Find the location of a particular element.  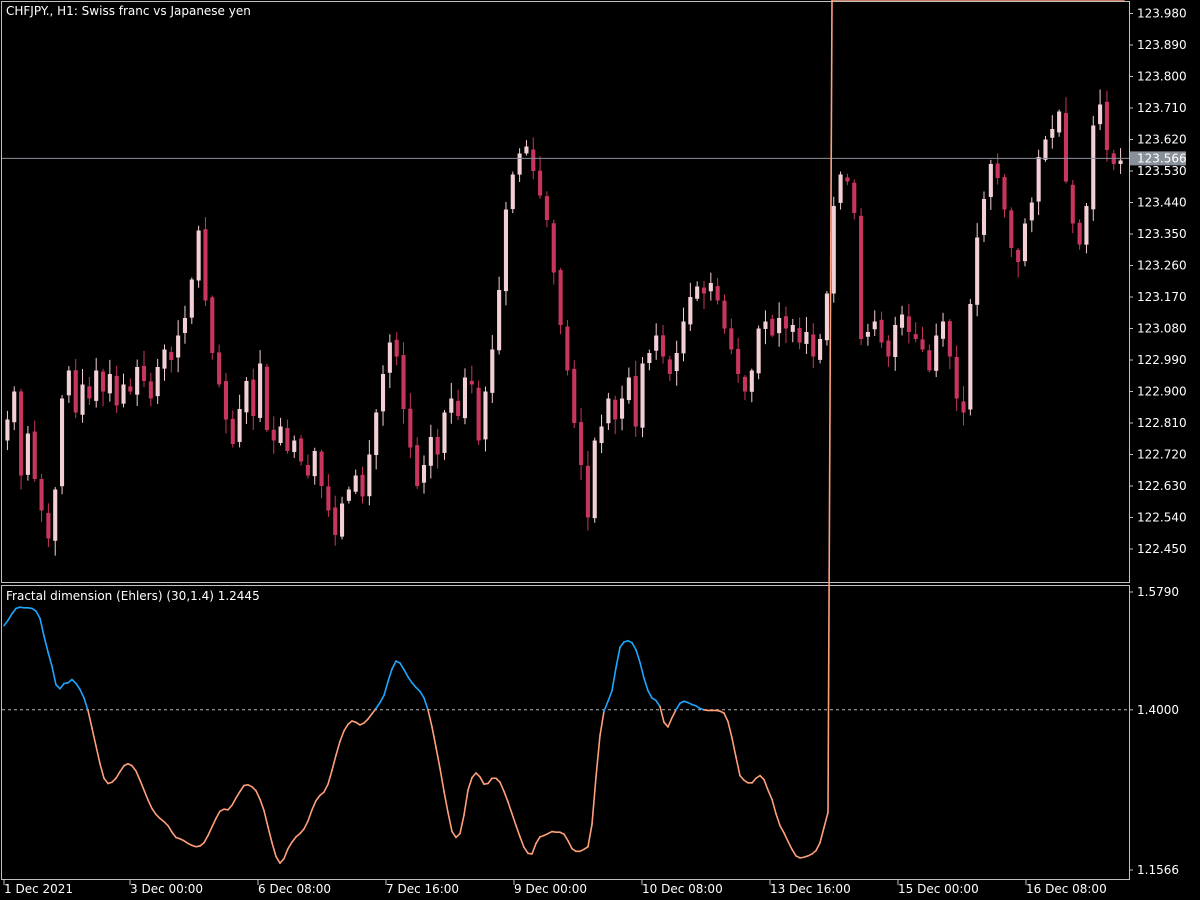

price-tick-label: 122.990 is located at coordinates (1162, 360).